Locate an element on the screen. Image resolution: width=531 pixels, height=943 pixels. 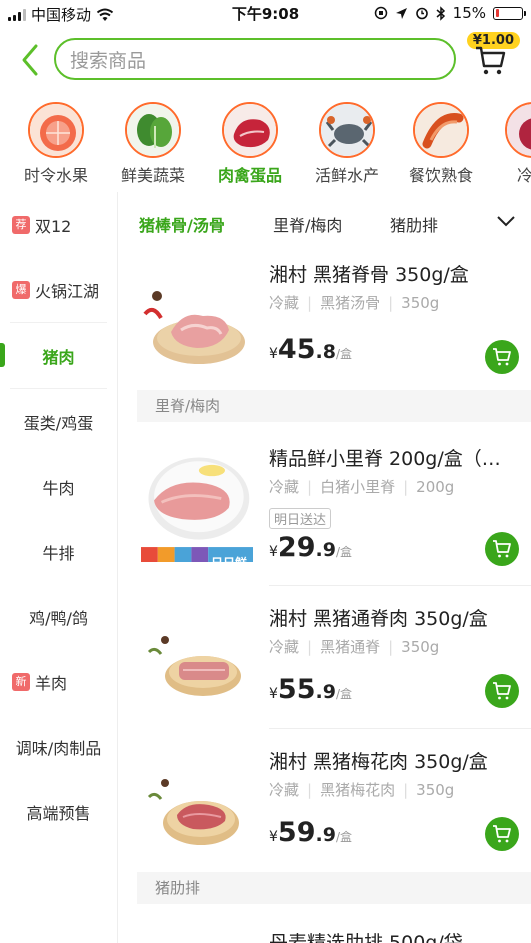
hot-tag: 爆 is located at coordinates (21, 289).